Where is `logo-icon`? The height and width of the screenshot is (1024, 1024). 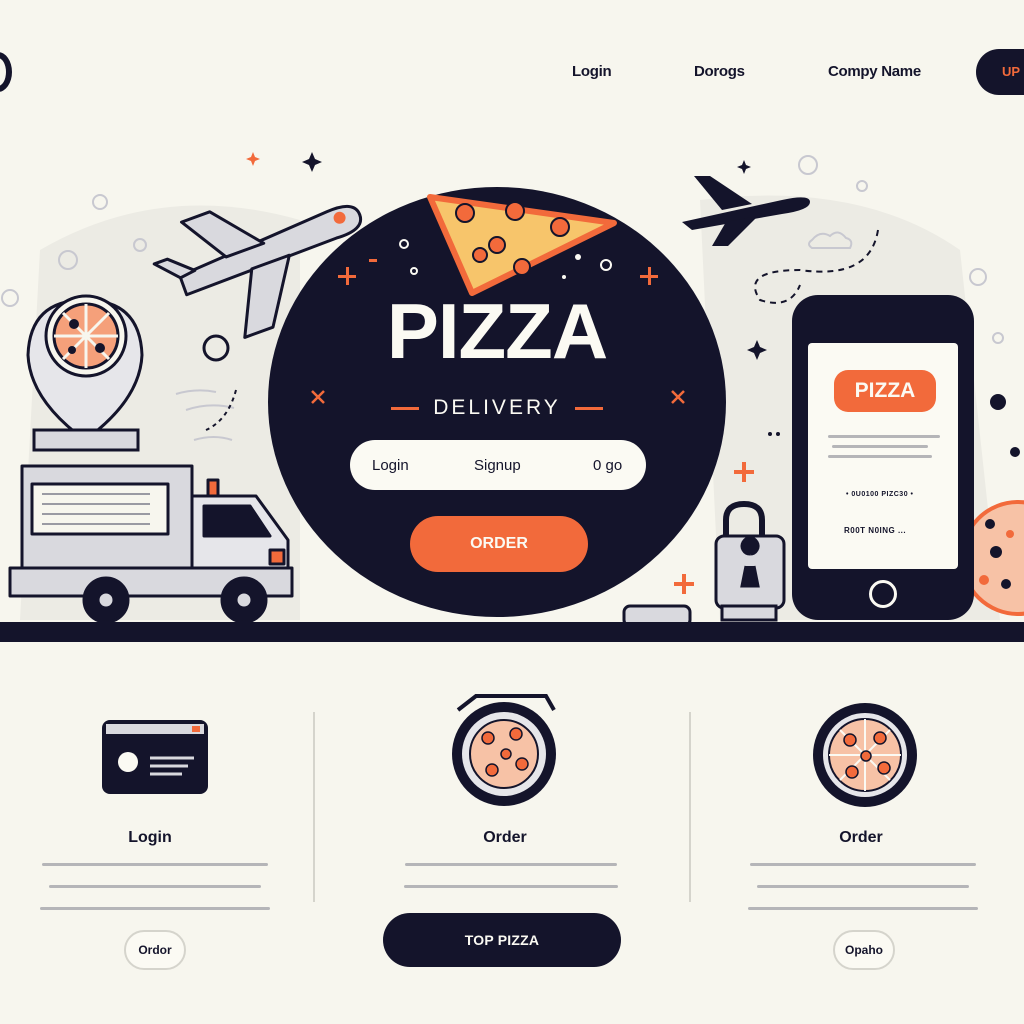
logo-icon is located at coordinates (6, 72).